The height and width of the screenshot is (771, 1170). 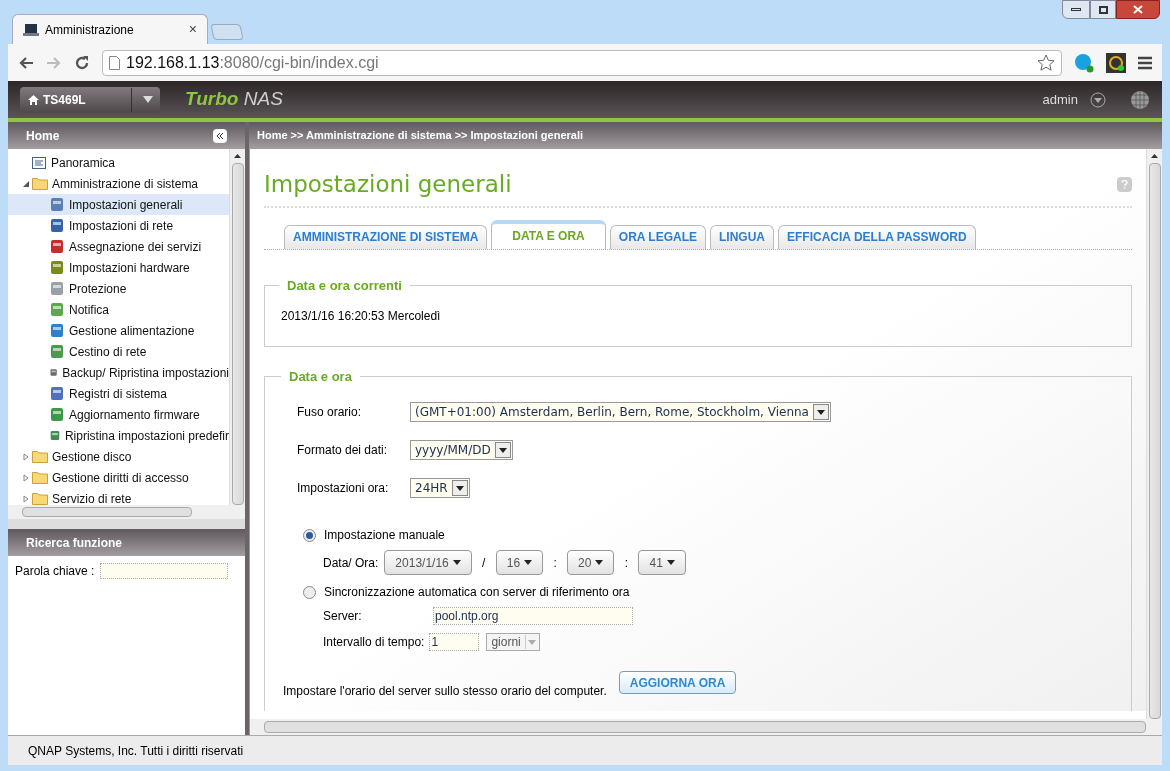 I want to click on tree-item: Gestione alimentazione, so click(x=118, y=330).